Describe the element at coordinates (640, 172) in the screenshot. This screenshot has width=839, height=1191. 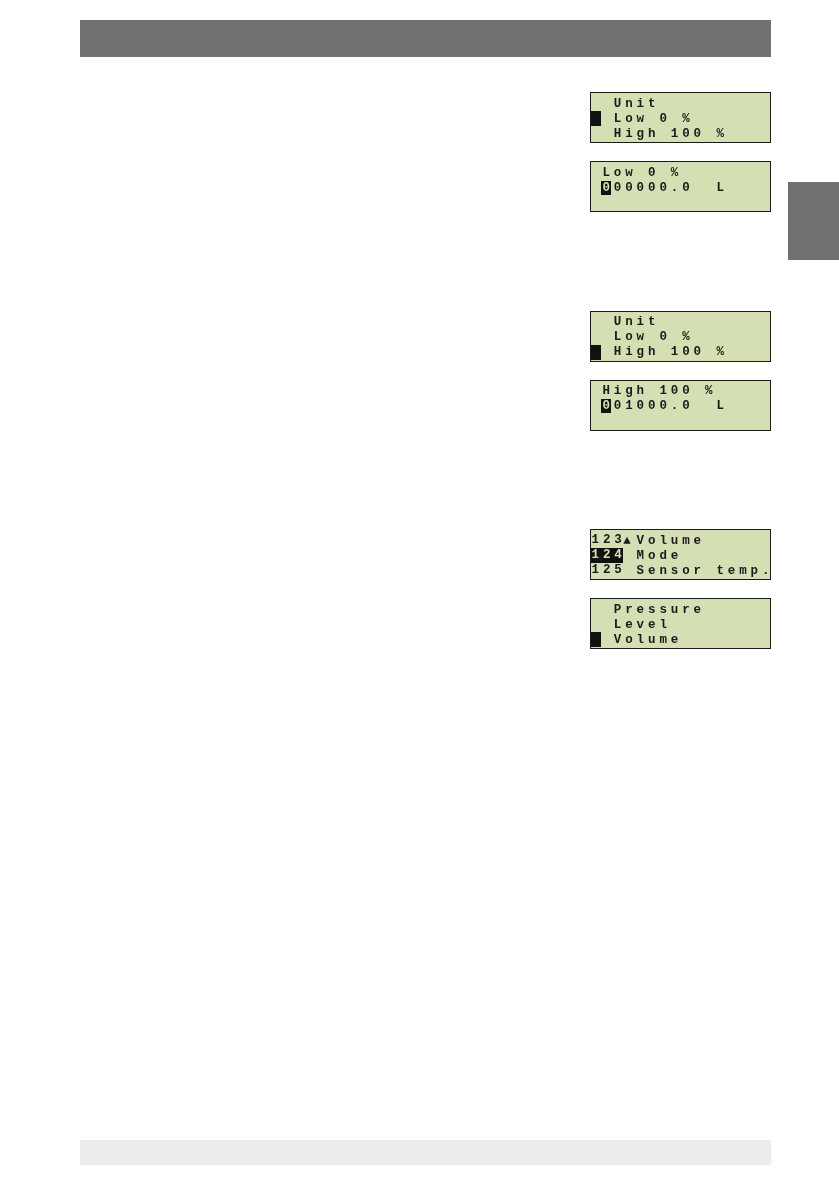
I see `lcd-title: Low 0 %` at that location.